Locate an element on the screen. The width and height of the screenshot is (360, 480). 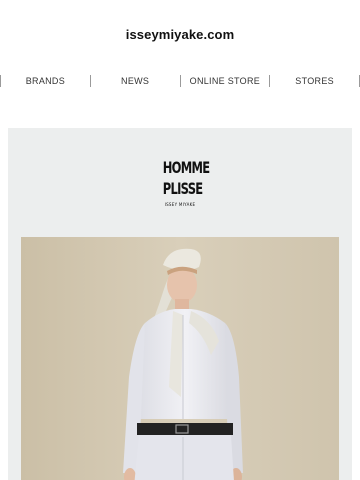
nav-item-brands: BRANDS is located at coordinates (45, 81).